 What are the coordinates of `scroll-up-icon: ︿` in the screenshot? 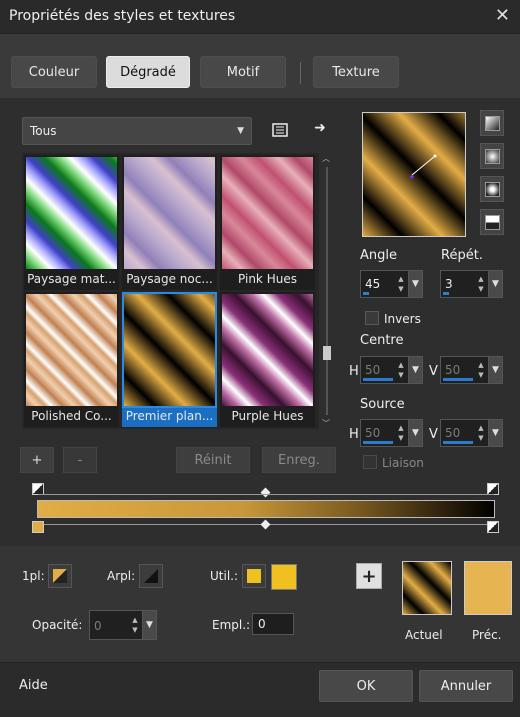 It's located at (326, 158).